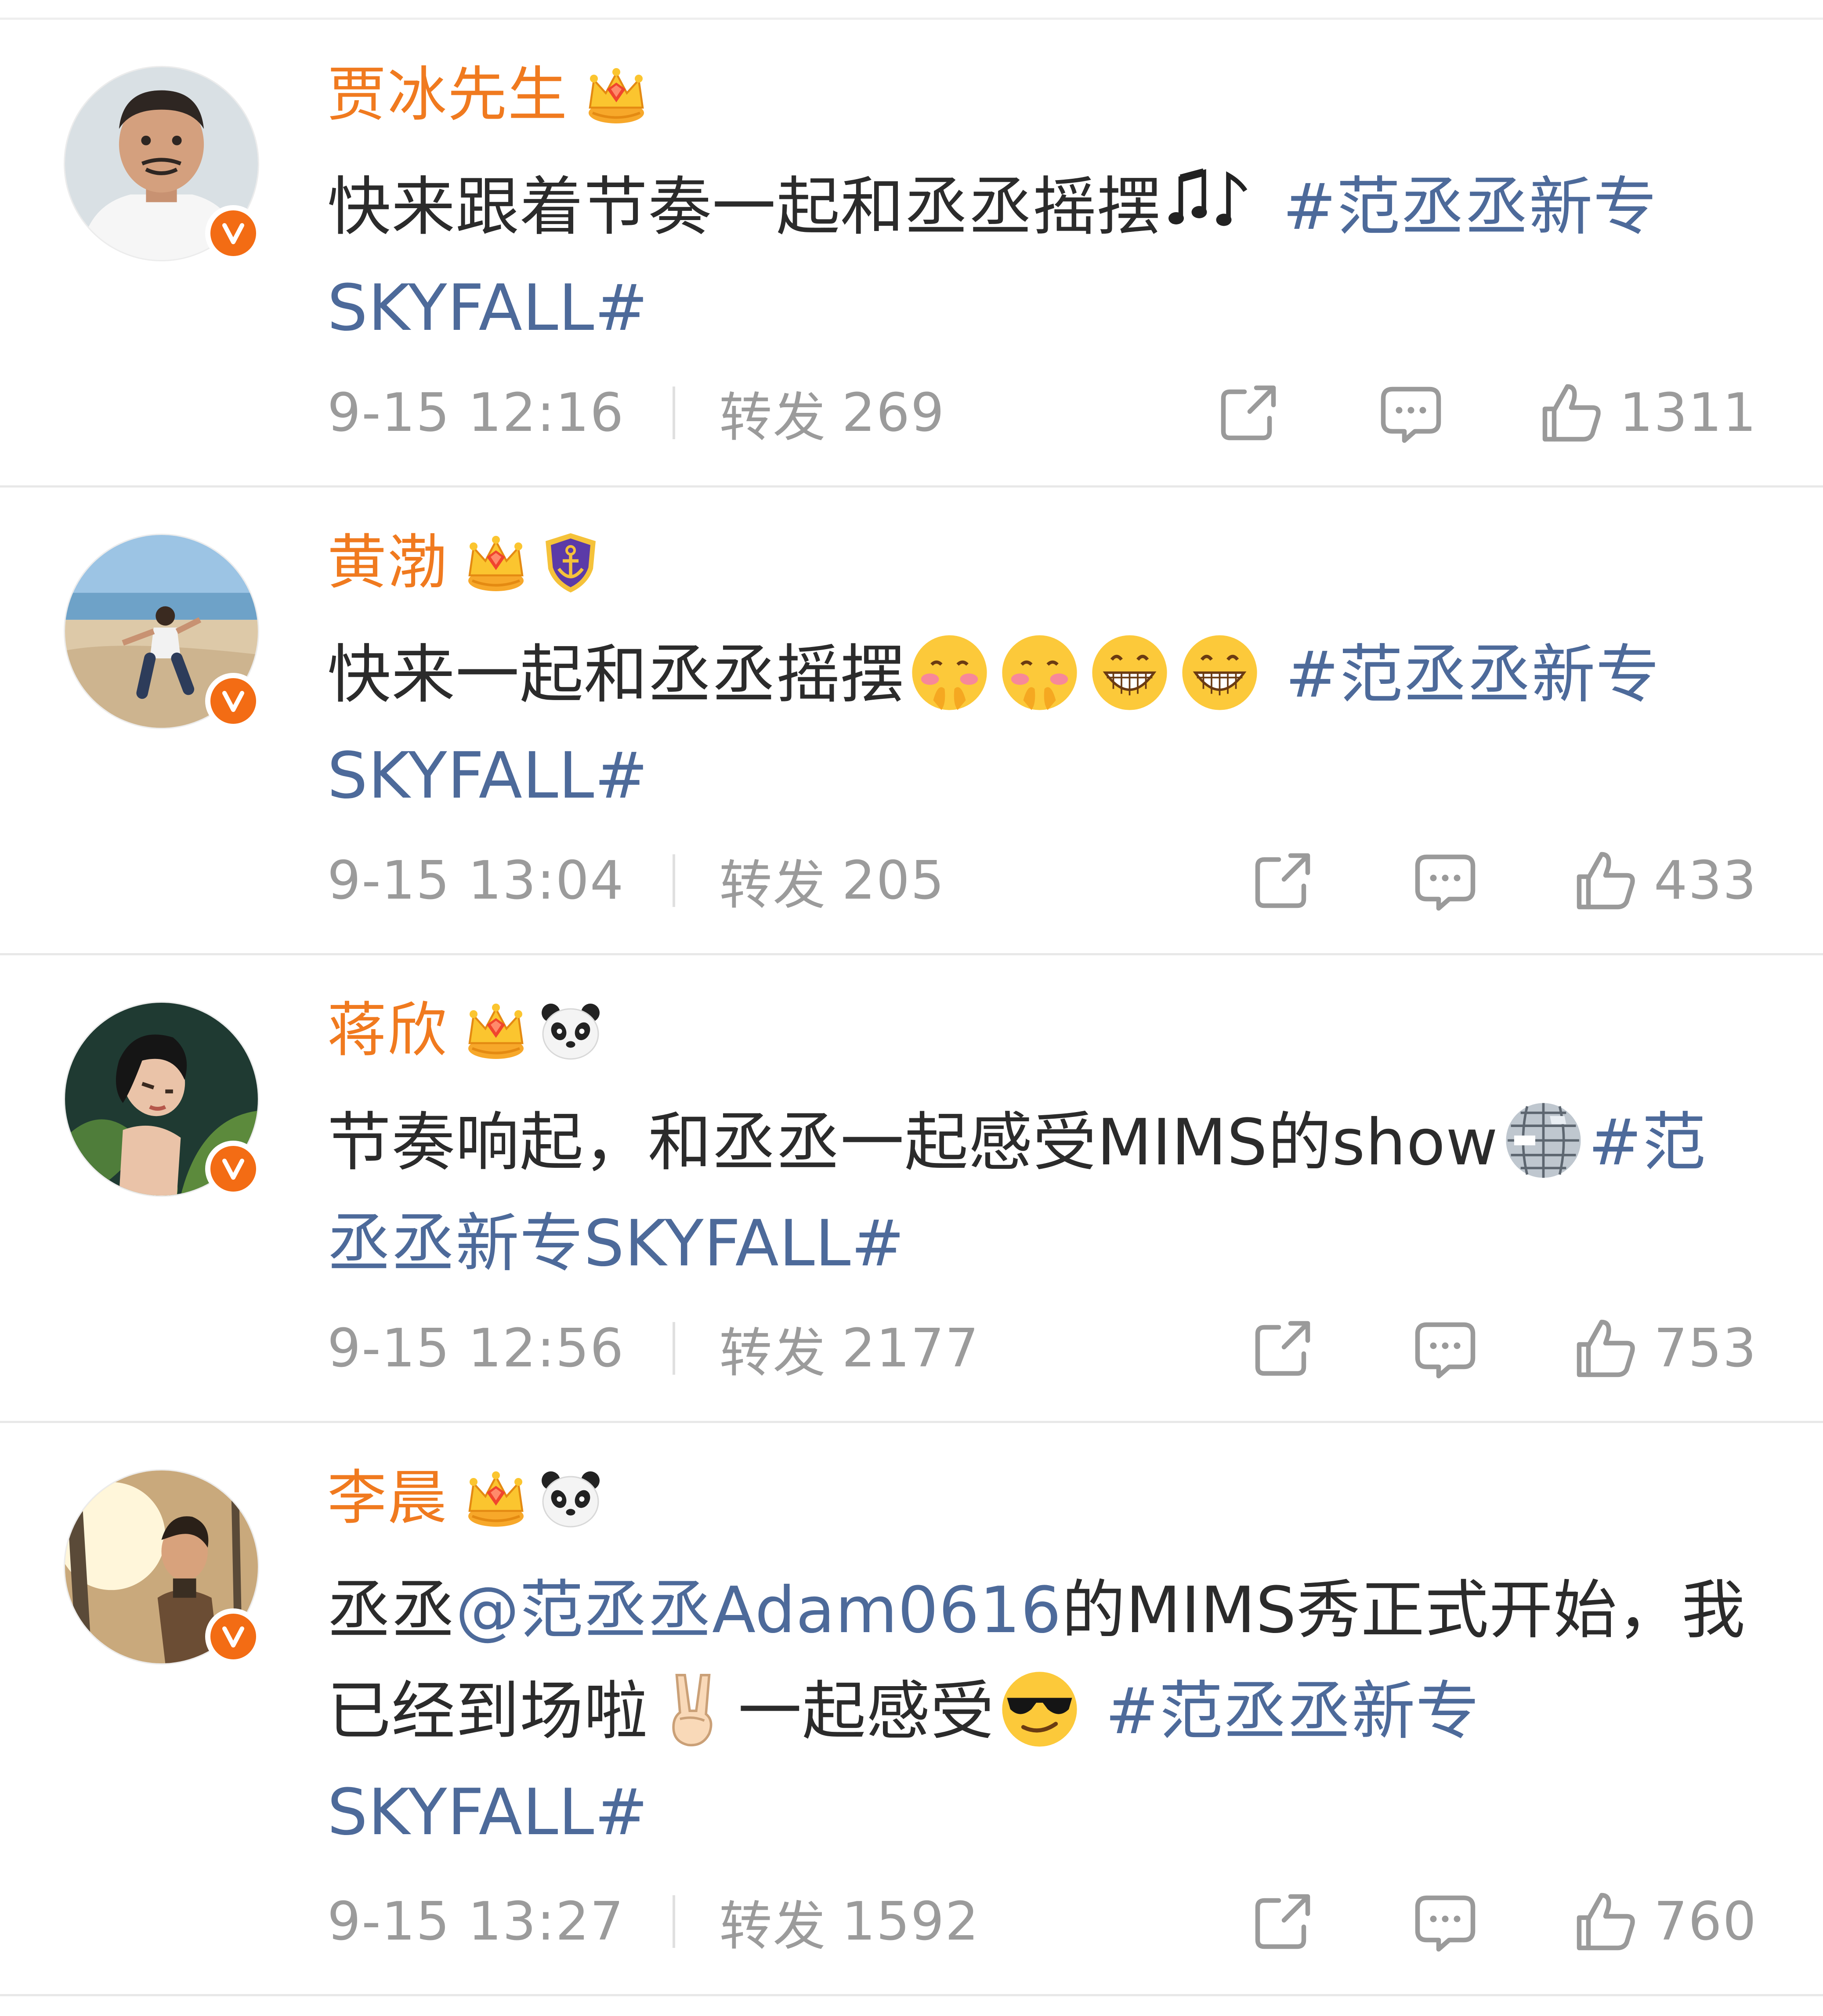 Image resolution: width=1823 pixels, height=2016 pixels. Describe the element at coordinates (1543, 1140) in the screenshot. I see `disco-ball-icon` at that location.